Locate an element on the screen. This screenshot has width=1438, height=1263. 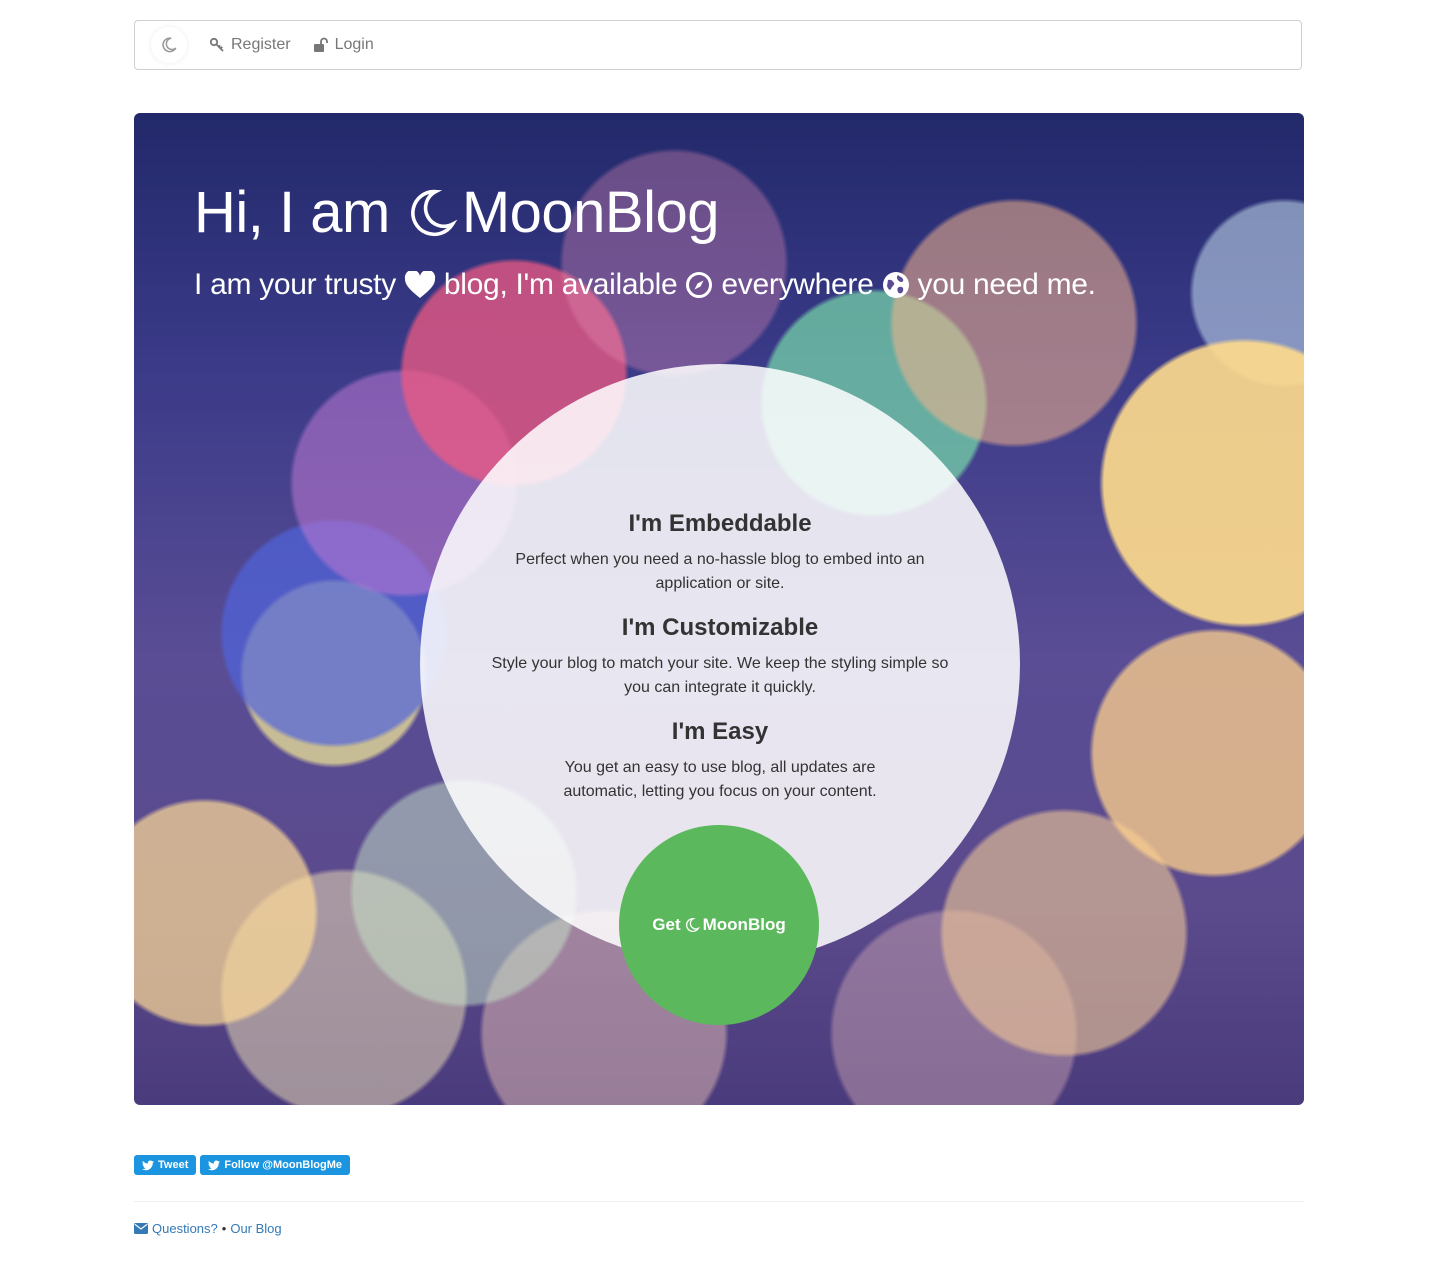
cta-brand: MoonBlog is located at coordinates (744, 924).